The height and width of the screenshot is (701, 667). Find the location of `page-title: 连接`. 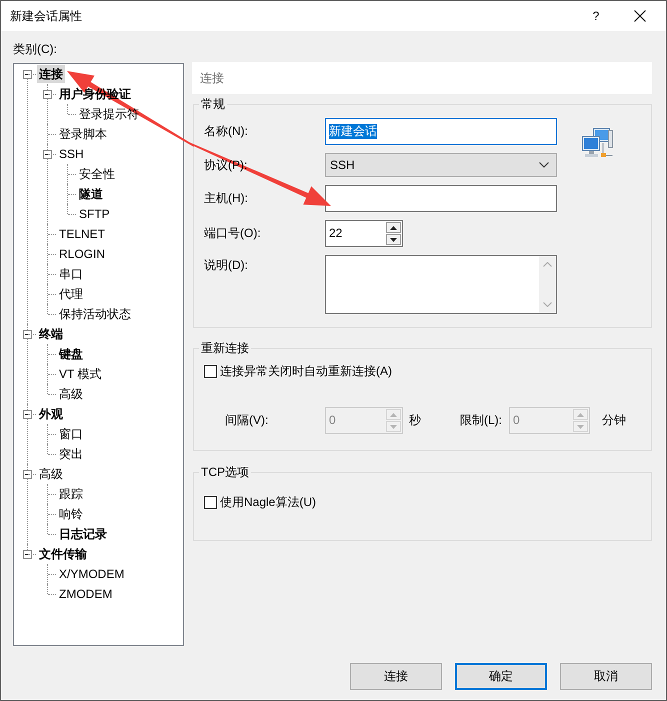

page-title: 连接 is located at coordinates (422, 78).